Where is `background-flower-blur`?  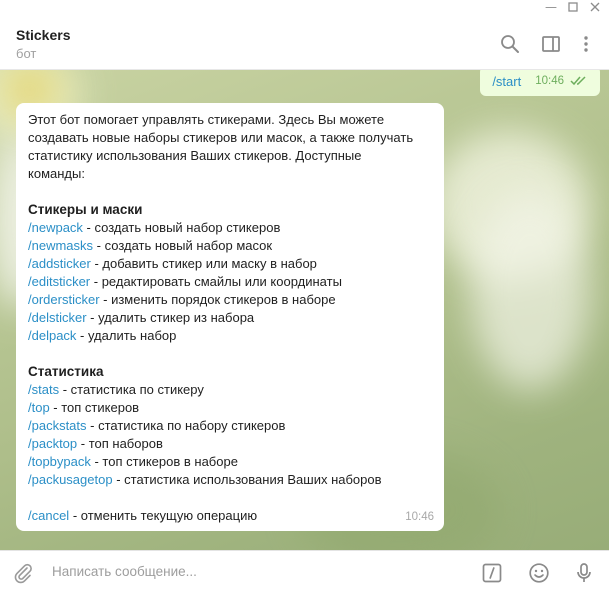 background-flower-blur is located at coordinates (530, 290).